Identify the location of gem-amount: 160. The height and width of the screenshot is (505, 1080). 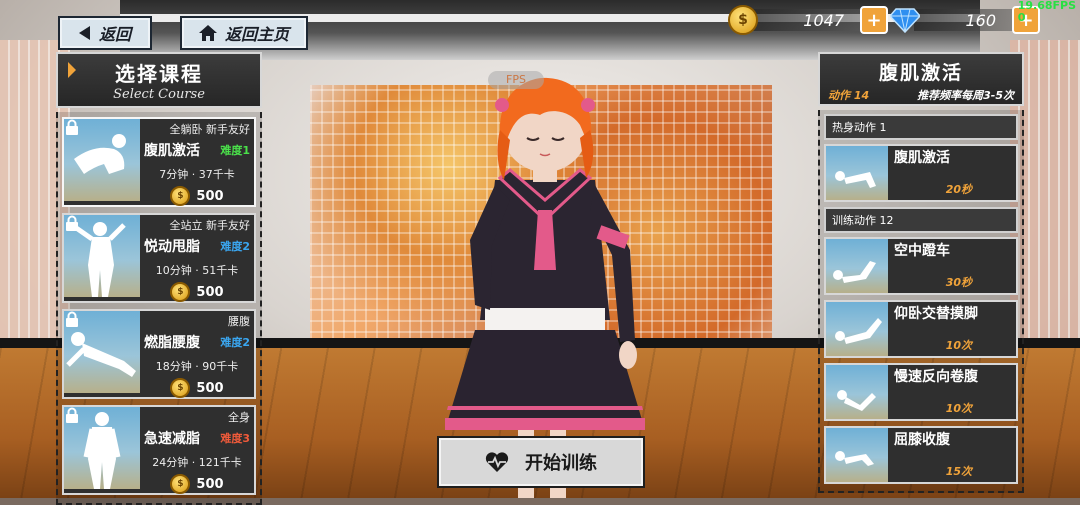
(965, 20).